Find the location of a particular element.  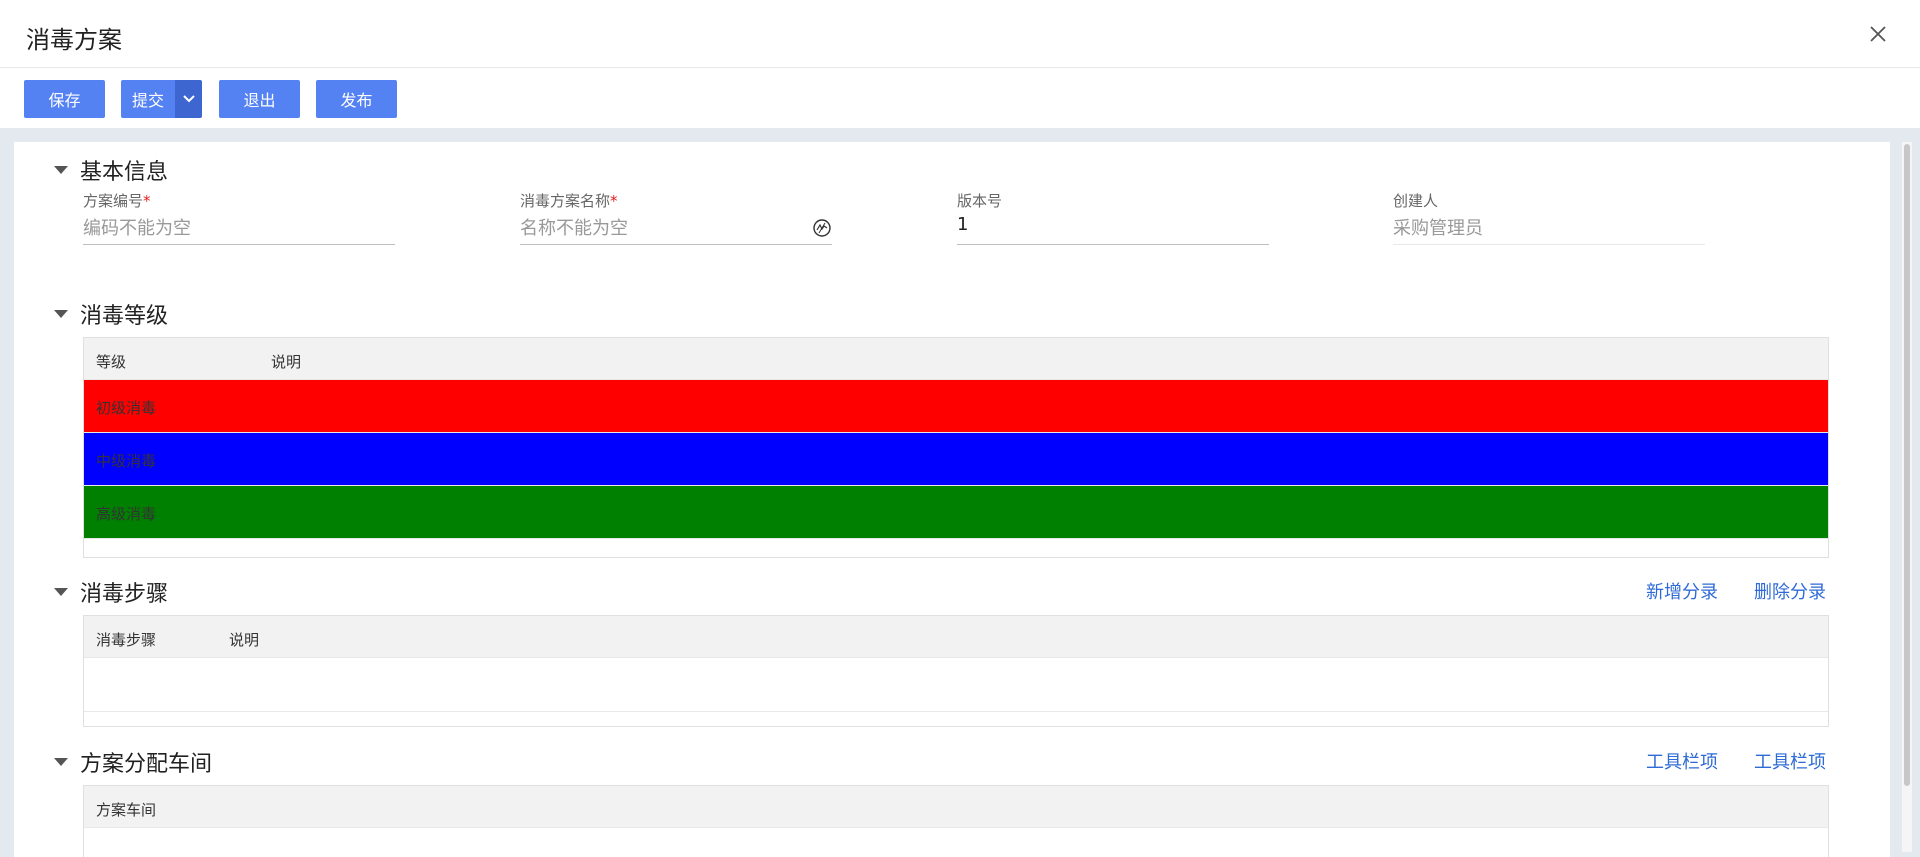

code-label: 方案编号 is located at coordinates (113, 201).